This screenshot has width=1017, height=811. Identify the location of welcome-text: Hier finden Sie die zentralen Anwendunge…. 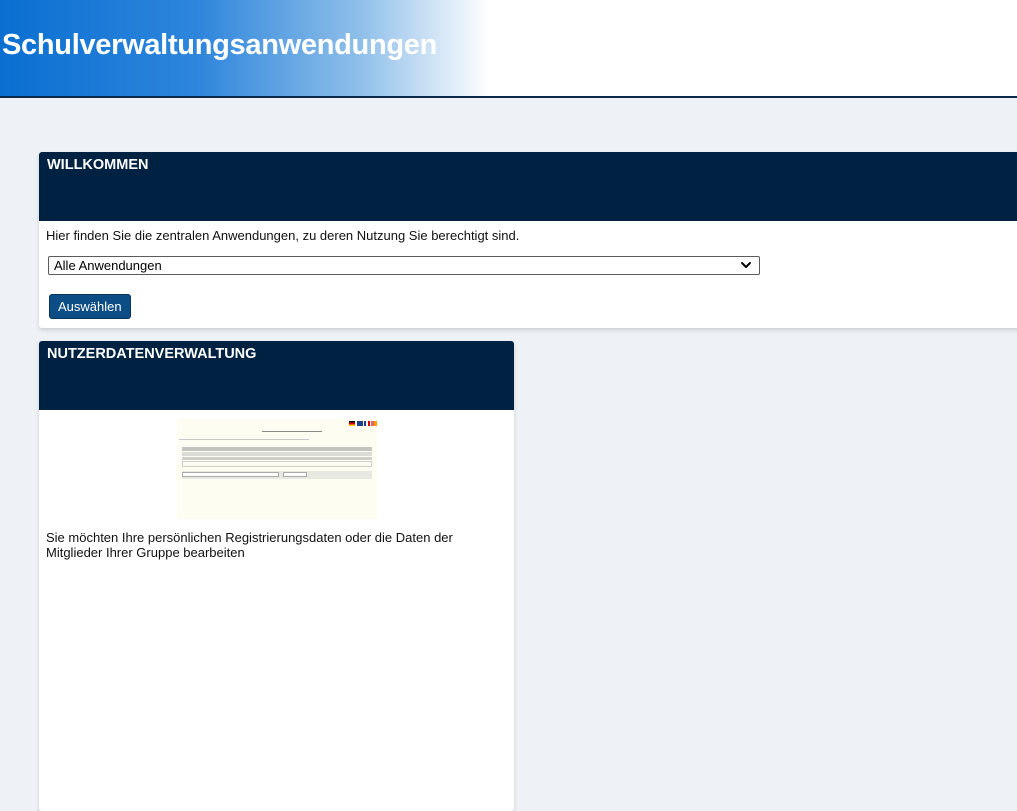
(283, 235).